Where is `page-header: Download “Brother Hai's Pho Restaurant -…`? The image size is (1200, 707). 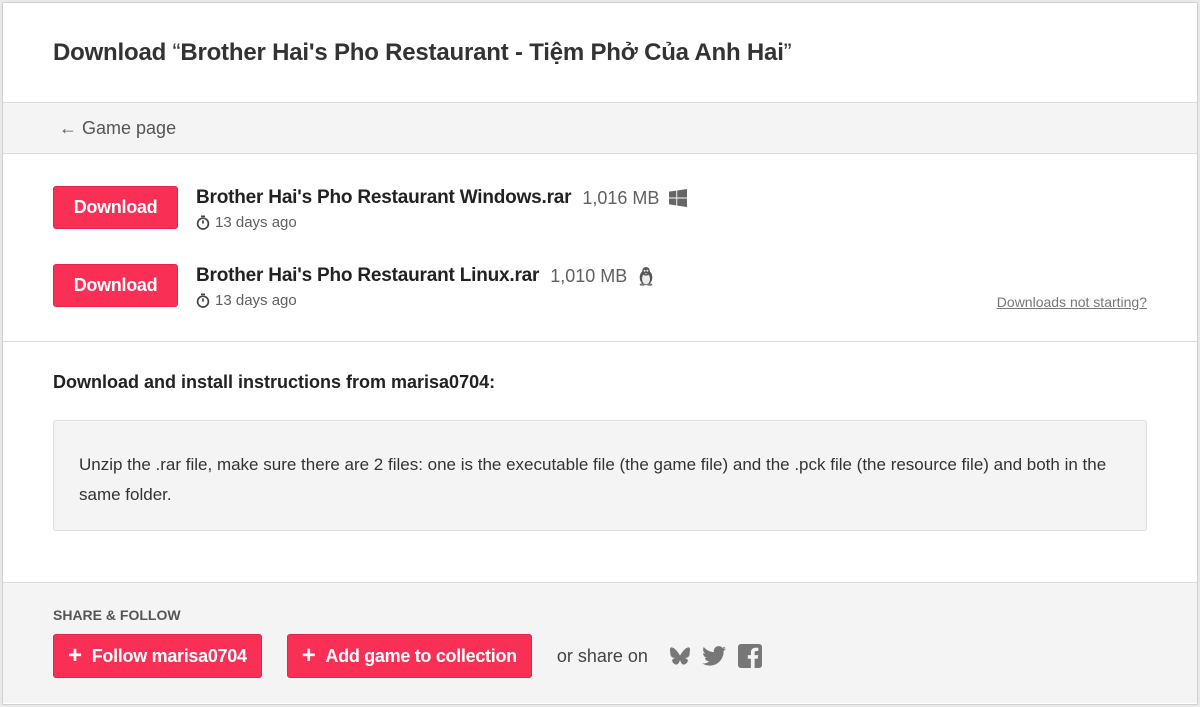
page-header: Download “Brother Hai's Pho Restaurant -… is located at coordinates (600, 53).